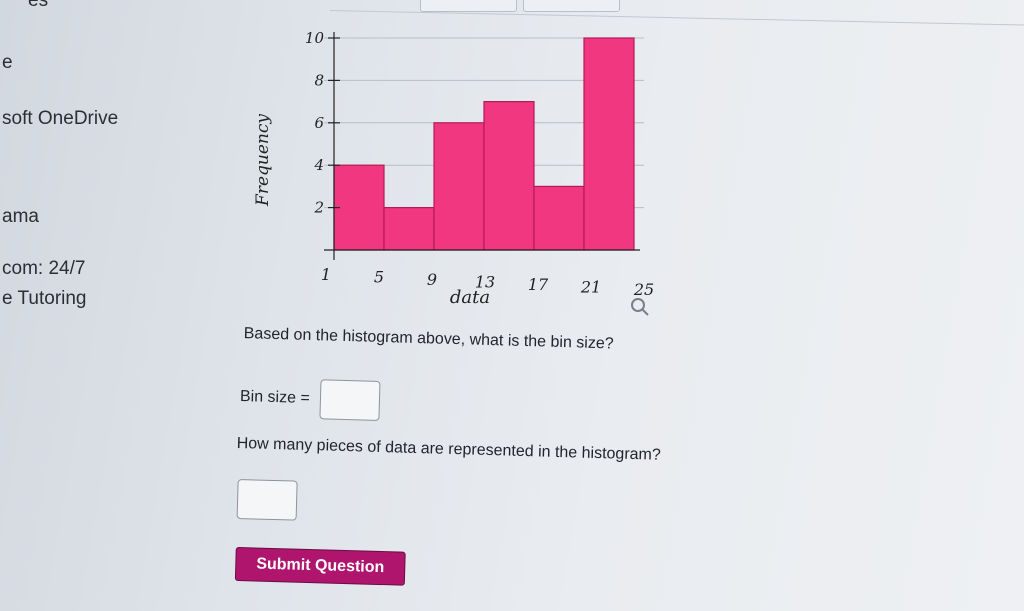  What do you see at coordinates (590, 287) in the screenshot?
I see `x-tick-label: 21` at bounding box center [590, 287].